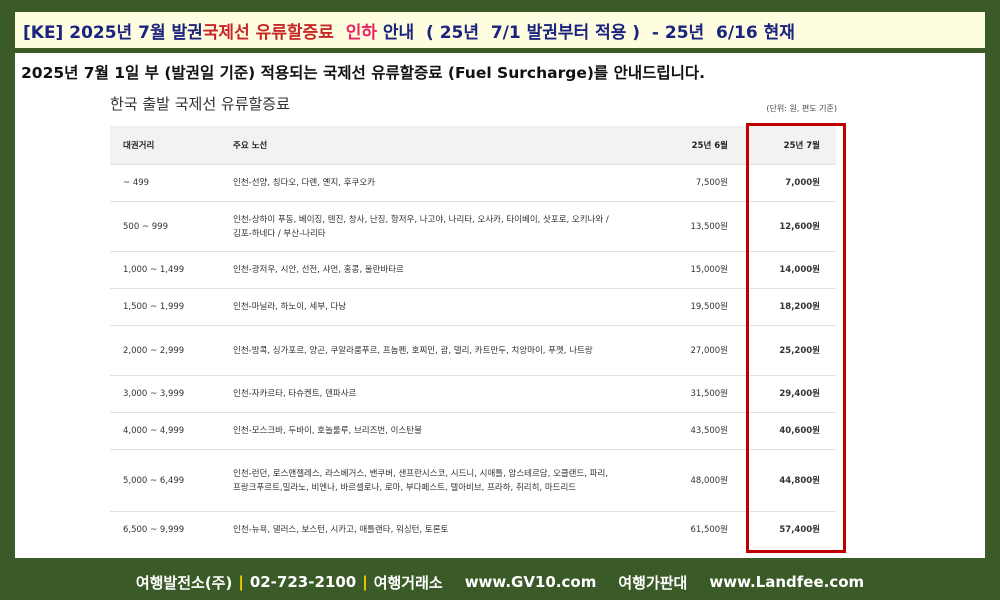  What do you see at coordinates (782, 145) in the screenshot?
I see `header-july: 25년 7월` at bounding box center [782, 145].